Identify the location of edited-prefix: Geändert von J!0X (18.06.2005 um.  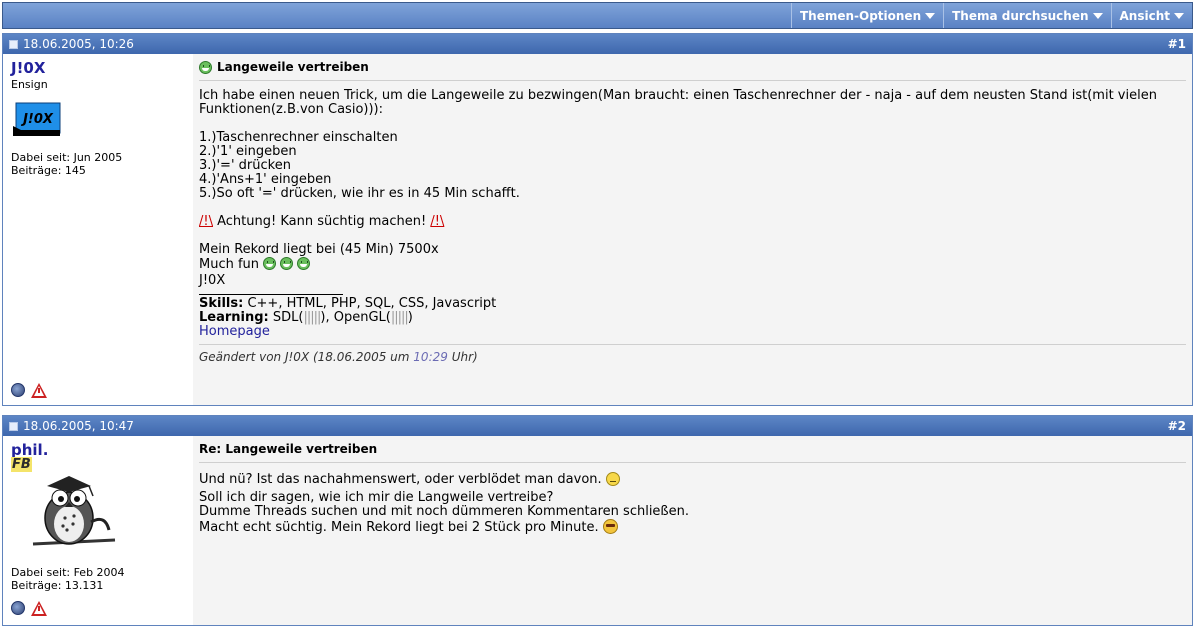
(306, 357).